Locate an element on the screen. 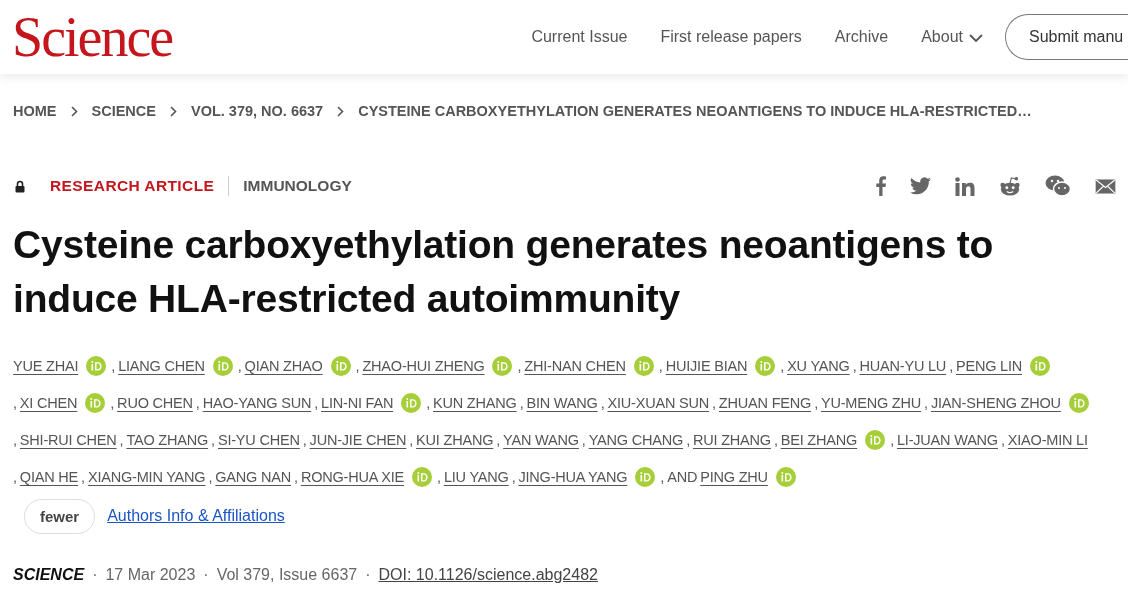 This screenshot has width=1128, height=603. author-link: BEI ZHANG is located at coordinates (819, 440).